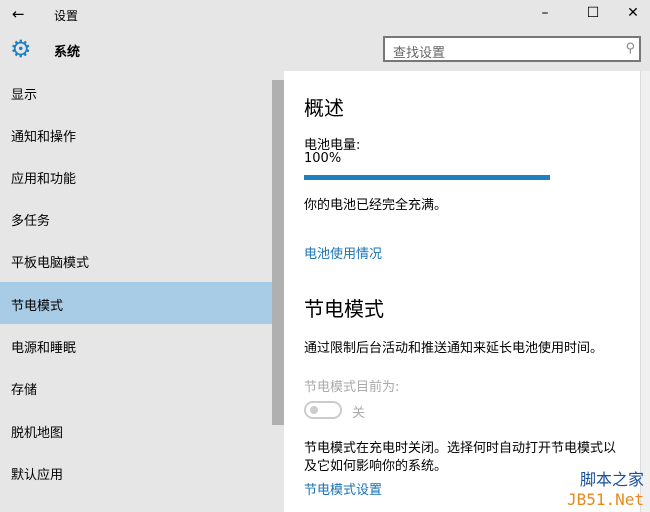  What do you see at coordinates (136, 472) in the screenshot?
I see `sidebar-item-default-apps: 默认应用` at bounding box center [136, 472].